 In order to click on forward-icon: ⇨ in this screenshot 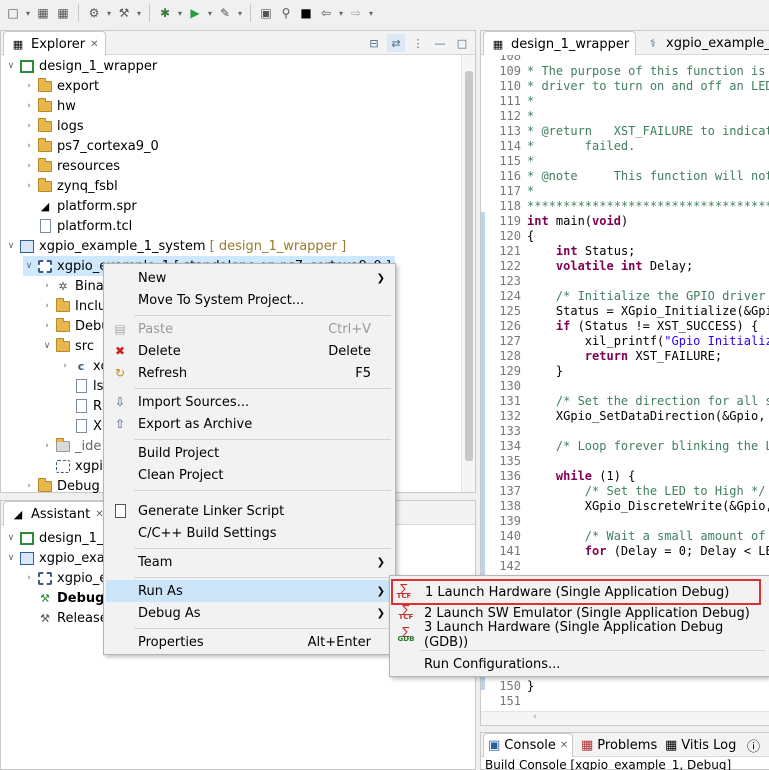, I will do `click(356, 13)`.